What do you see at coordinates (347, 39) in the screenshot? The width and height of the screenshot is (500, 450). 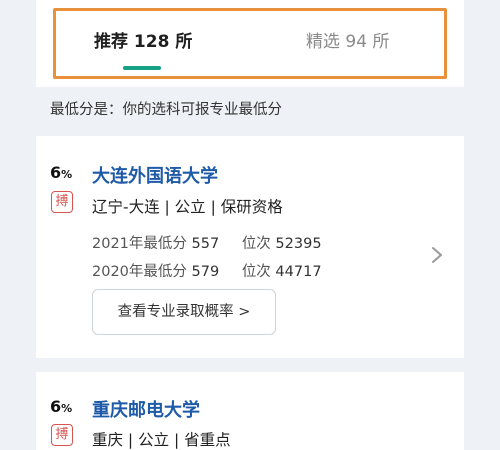 I see `tab-featured: 精选 94 所` at bounding box center [347, 39].